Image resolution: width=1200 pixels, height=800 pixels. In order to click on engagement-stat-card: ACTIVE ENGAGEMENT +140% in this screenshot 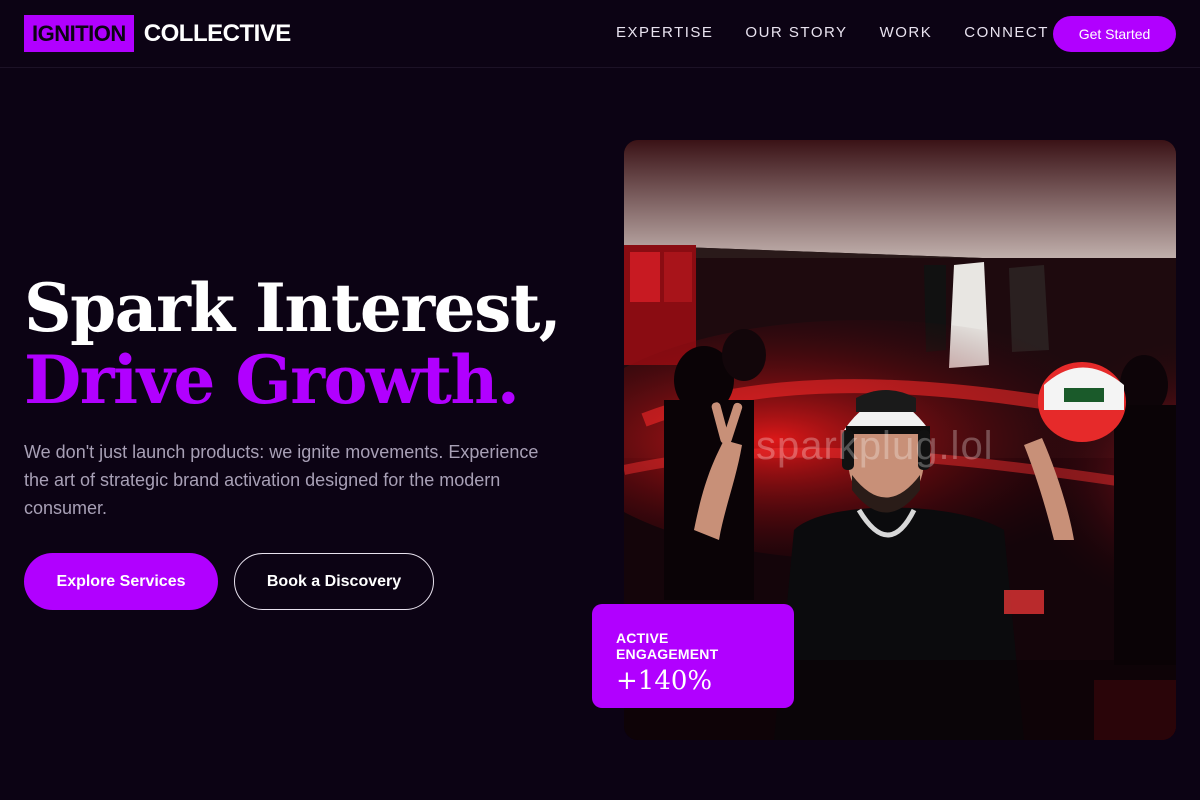, I will do `click(693, 656)`.